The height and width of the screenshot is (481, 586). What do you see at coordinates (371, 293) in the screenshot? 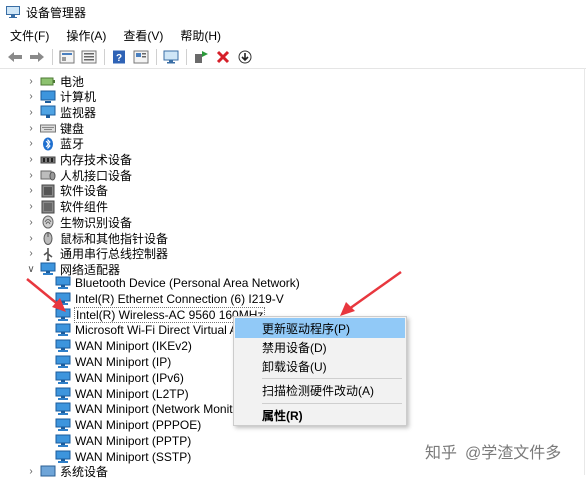
I see `annotation-arrow-right` at bounding box center [371, 293].